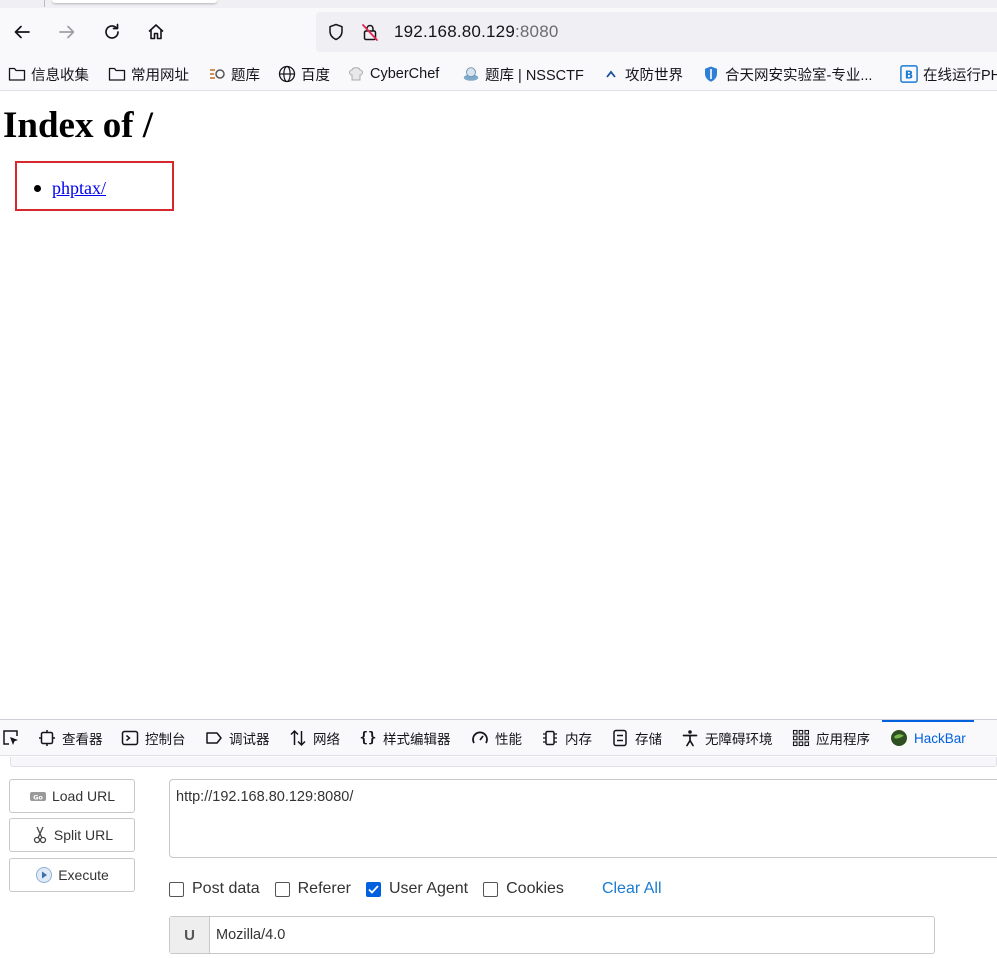 The width and height of the screenshot is (997, 958). What do you see at coordinates (336, 32) in the screenshot?
I see `shield-tracking-icon` at bounding box center [336, 32].